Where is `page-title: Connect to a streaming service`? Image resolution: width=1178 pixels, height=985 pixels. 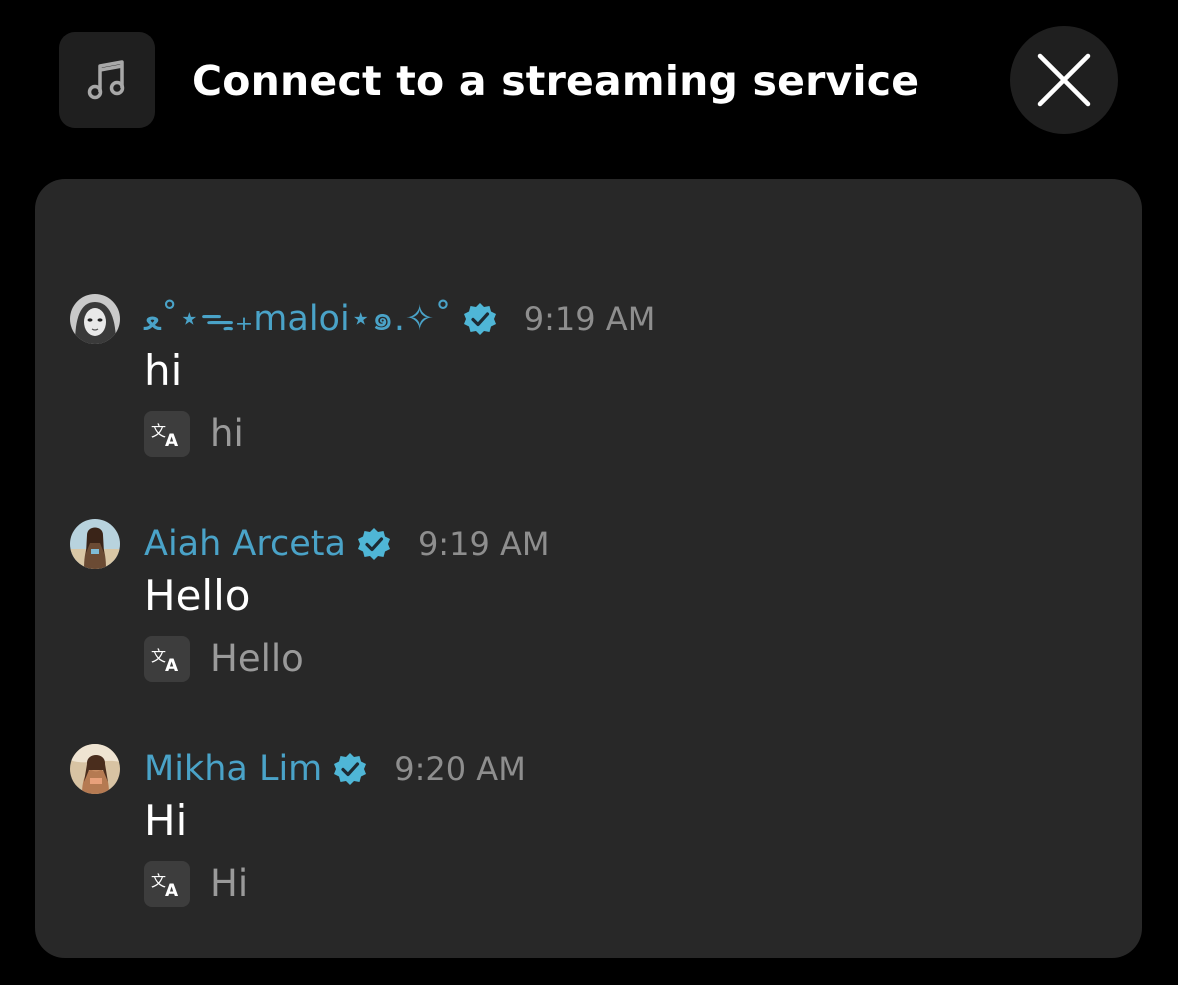
page-title: Connect to a streaming service is located at coordinates (556, 81).